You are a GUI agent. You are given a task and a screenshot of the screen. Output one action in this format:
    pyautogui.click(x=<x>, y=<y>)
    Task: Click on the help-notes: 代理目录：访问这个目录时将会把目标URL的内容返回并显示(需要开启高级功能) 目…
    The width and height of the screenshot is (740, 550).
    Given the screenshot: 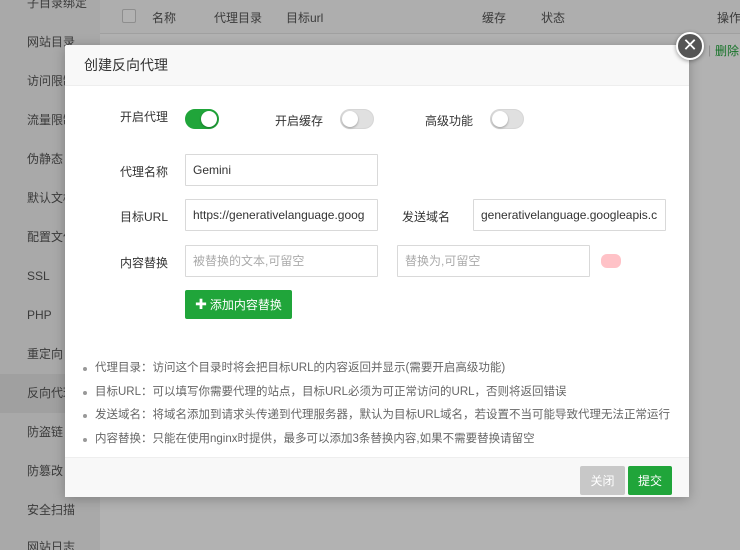 What is the action you would take?
    pyautogui.click(x=383, y=404)
    